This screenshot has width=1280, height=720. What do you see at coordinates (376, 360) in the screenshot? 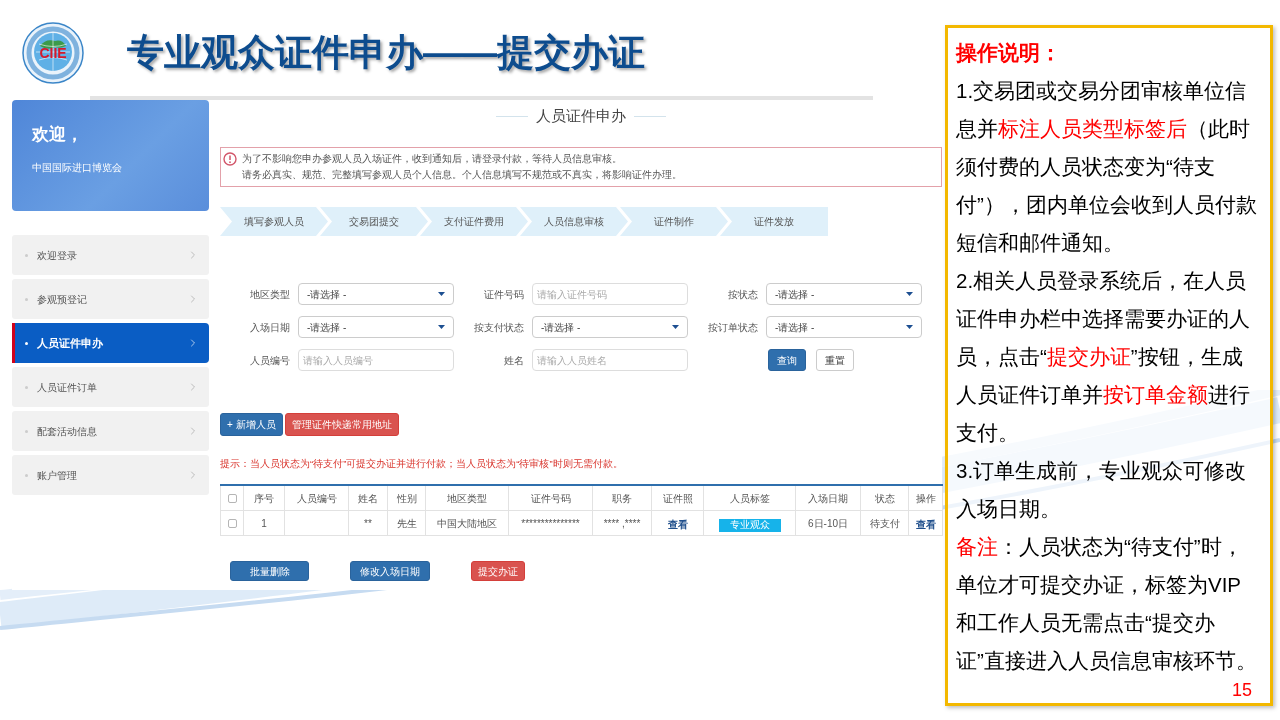
I see `text-input-field: 请输入人员编号` at bounding box center [376, 360].